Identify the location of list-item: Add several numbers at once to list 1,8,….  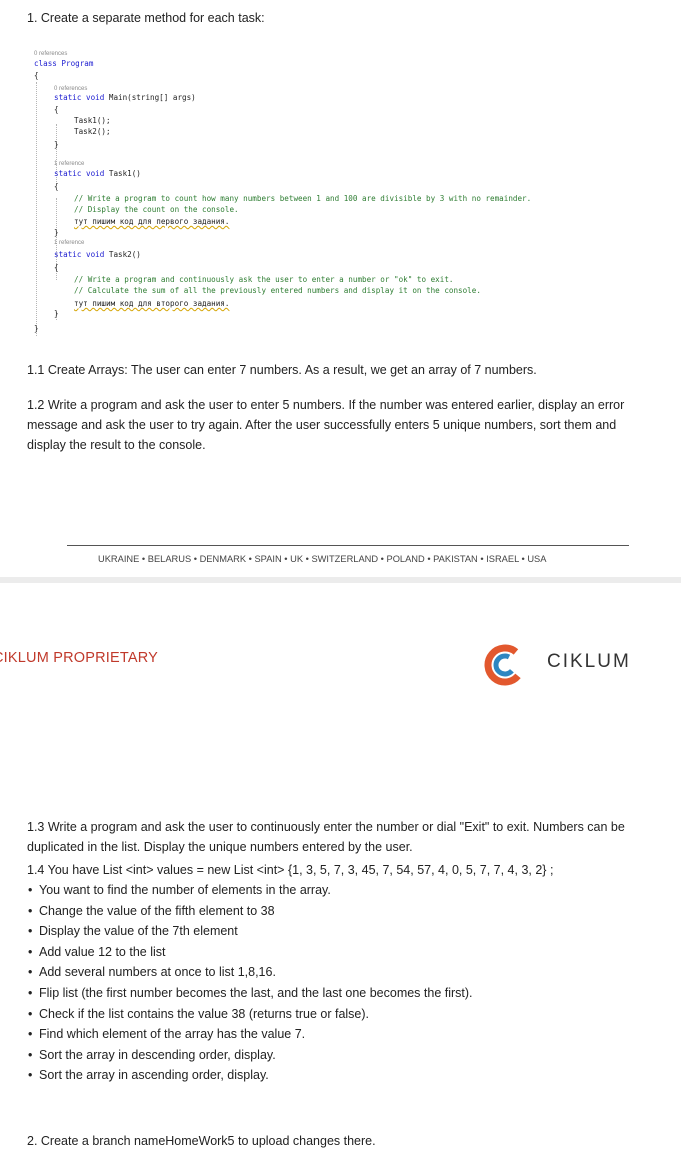
(337, 972).